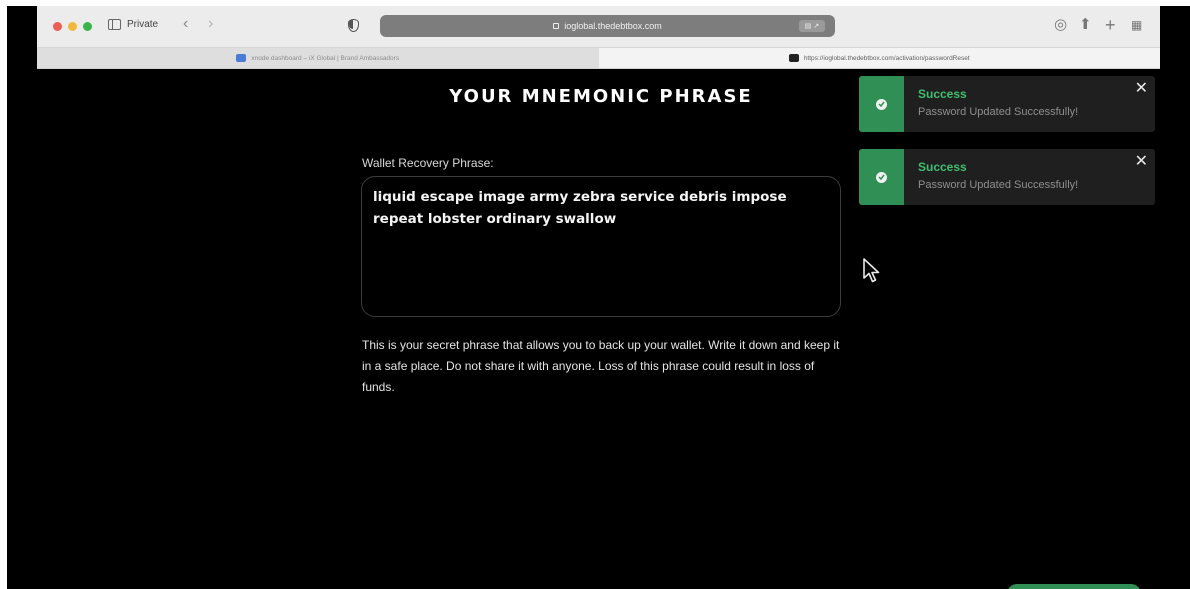  What do you see at coordinates (495, 219) in the screenshot?
I see `phrase-line-2: repeat lobster ordinary swallow` at bounding box center [495, 219].